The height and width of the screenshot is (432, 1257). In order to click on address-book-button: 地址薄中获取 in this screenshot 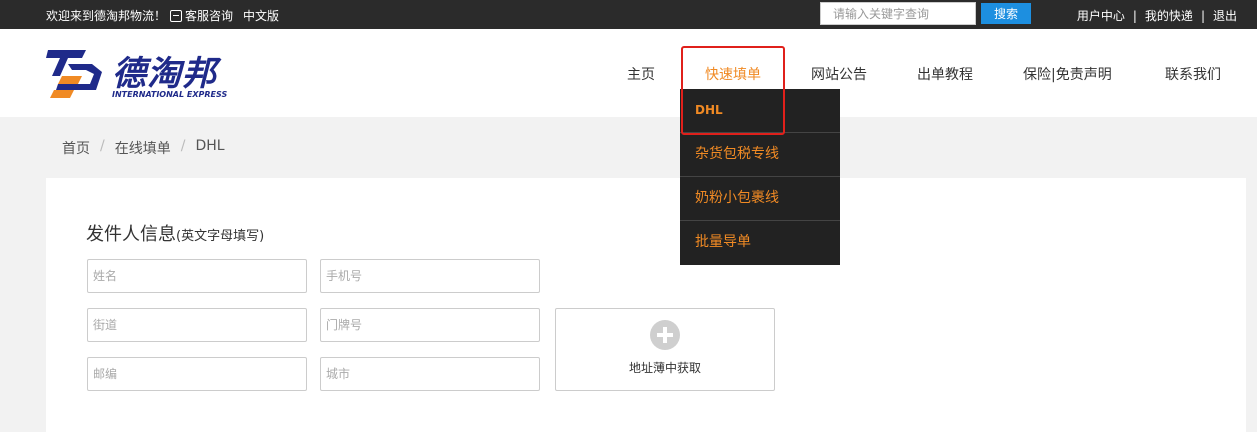, I will do `click(665, 349)`.